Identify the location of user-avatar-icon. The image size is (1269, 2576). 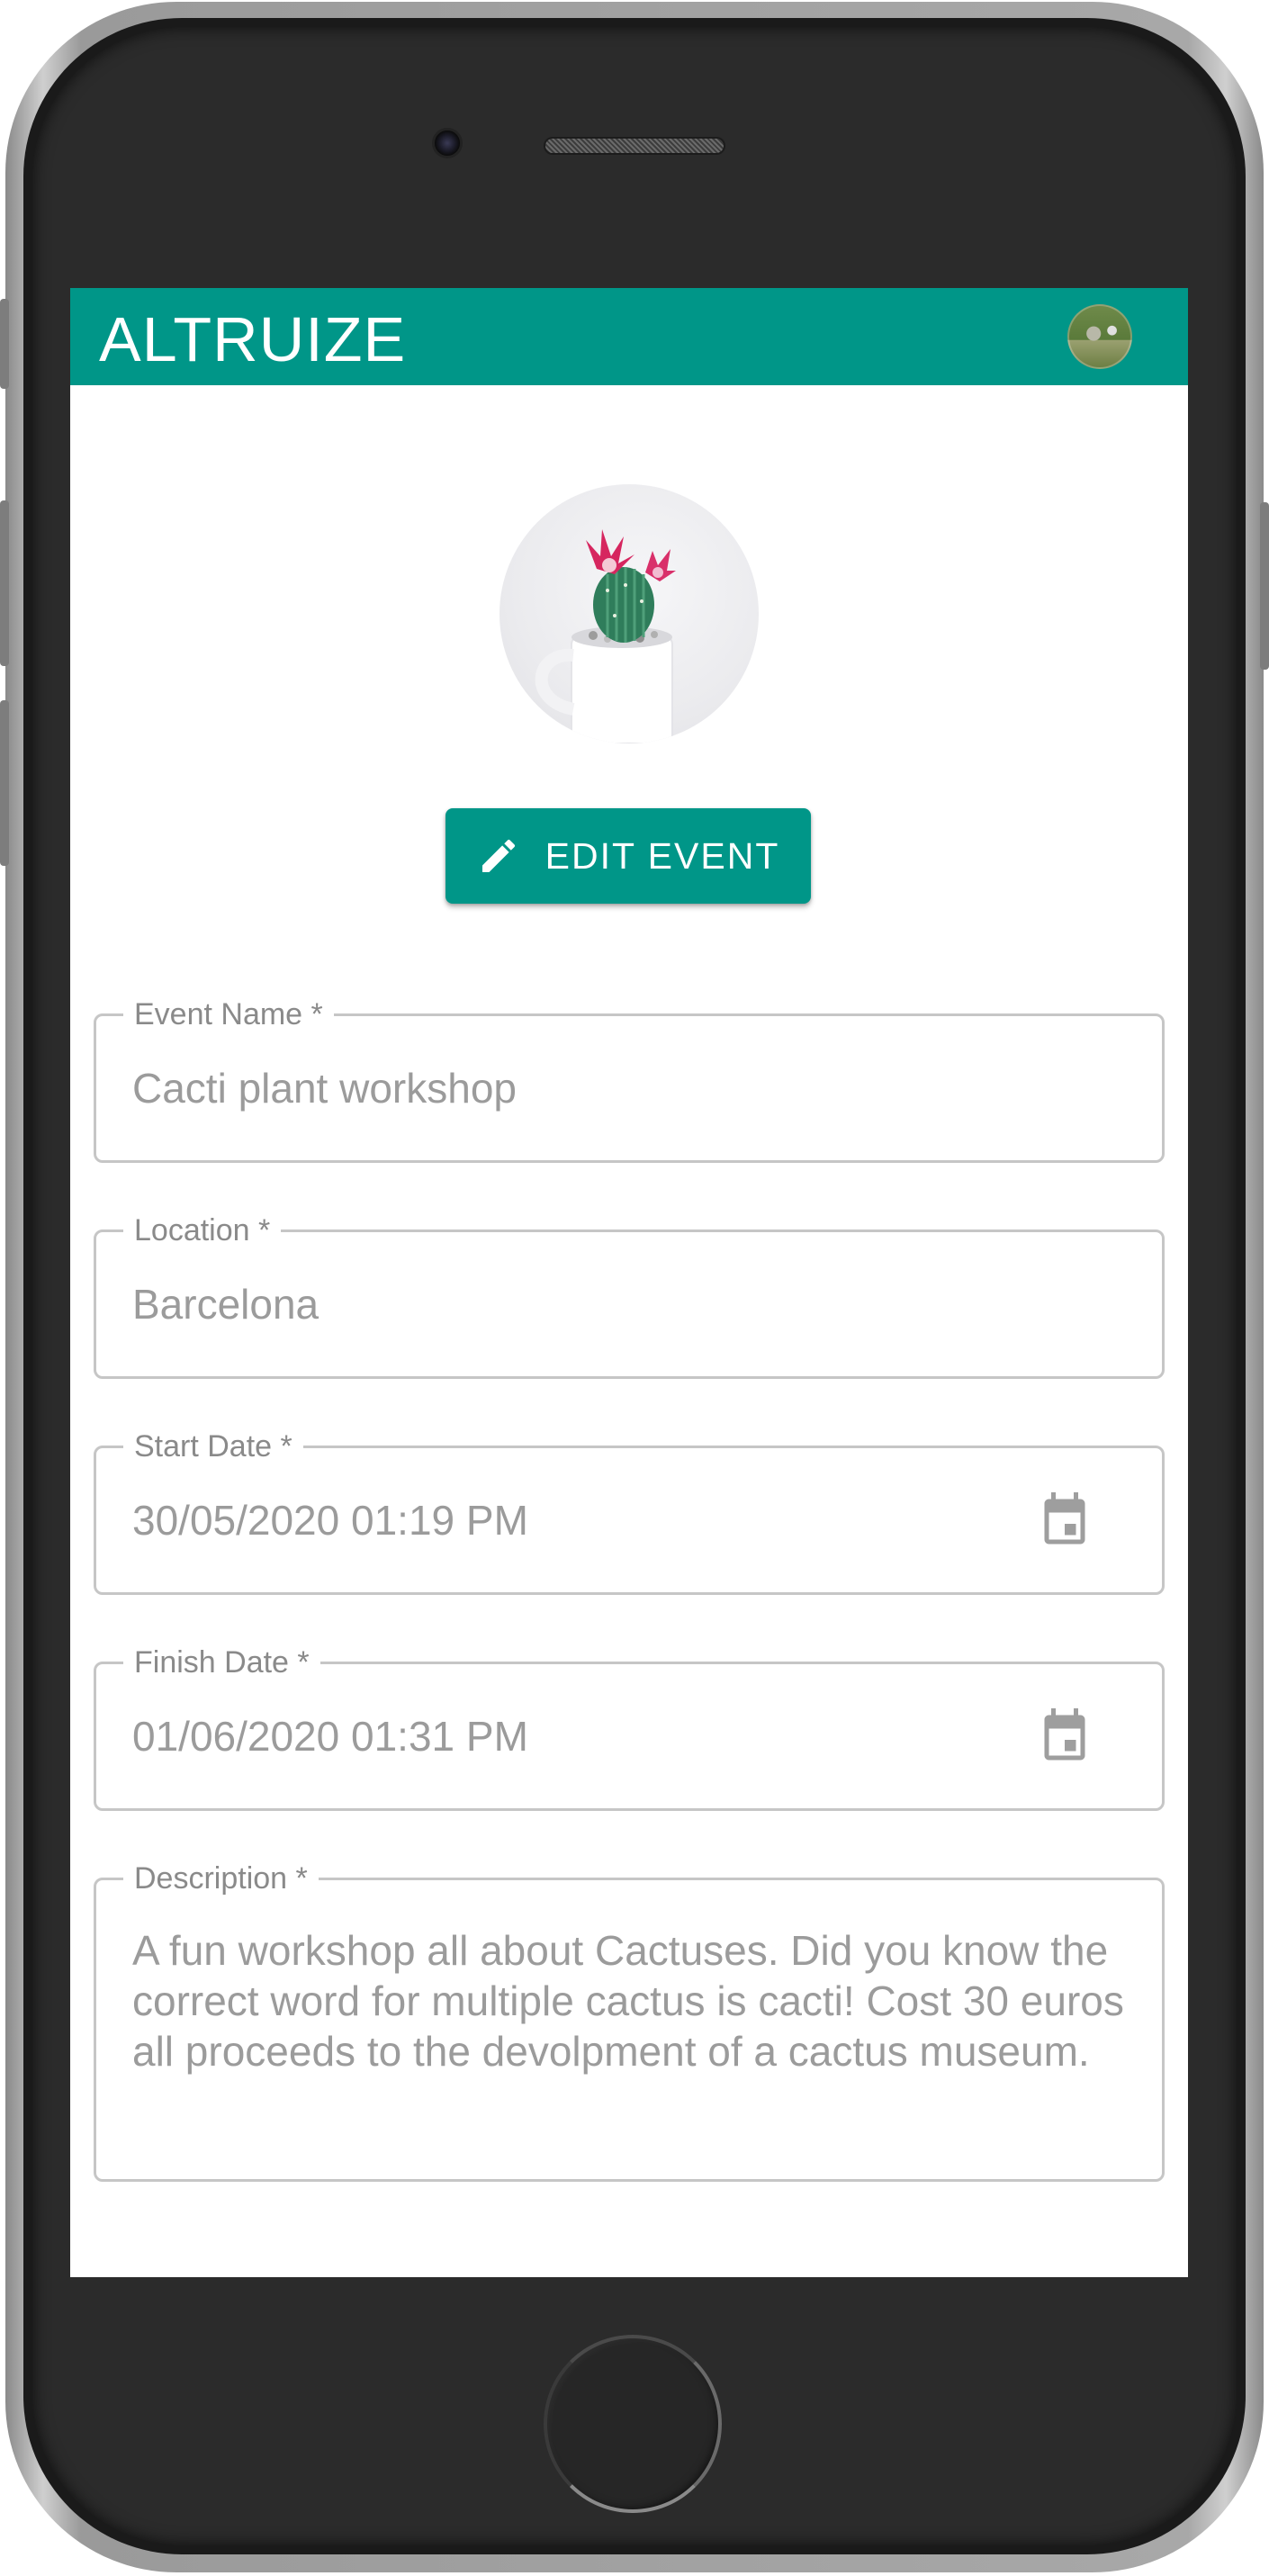
(1099, 336).